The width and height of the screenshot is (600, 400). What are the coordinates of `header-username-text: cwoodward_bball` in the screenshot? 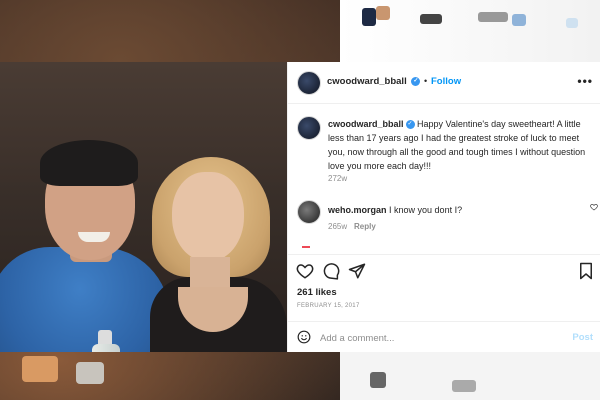 It's located at (367, 81).